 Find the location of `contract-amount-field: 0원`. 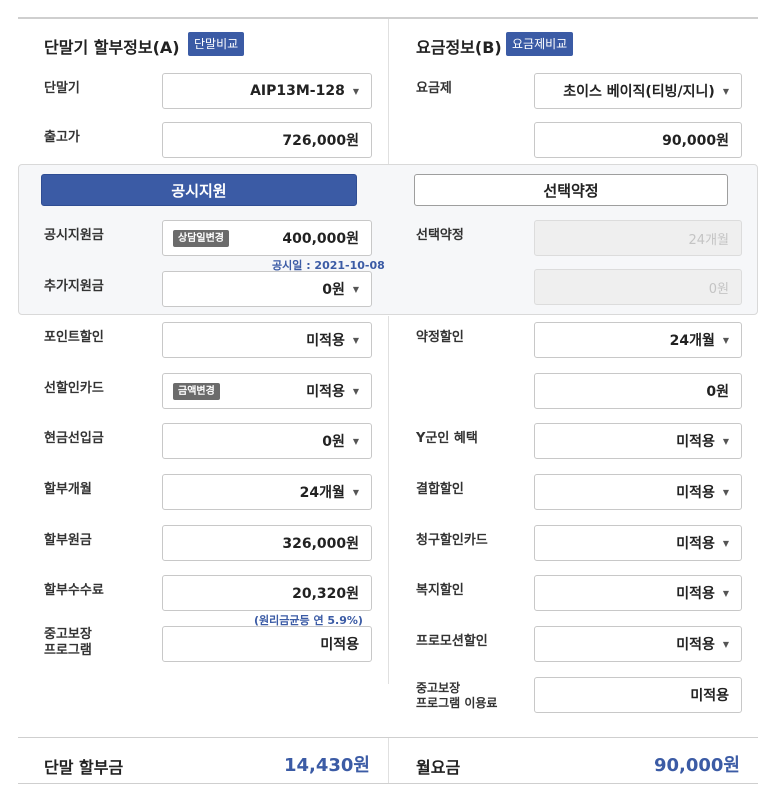

contract-amount-field: 0원 is located at coordinates (638, 391).